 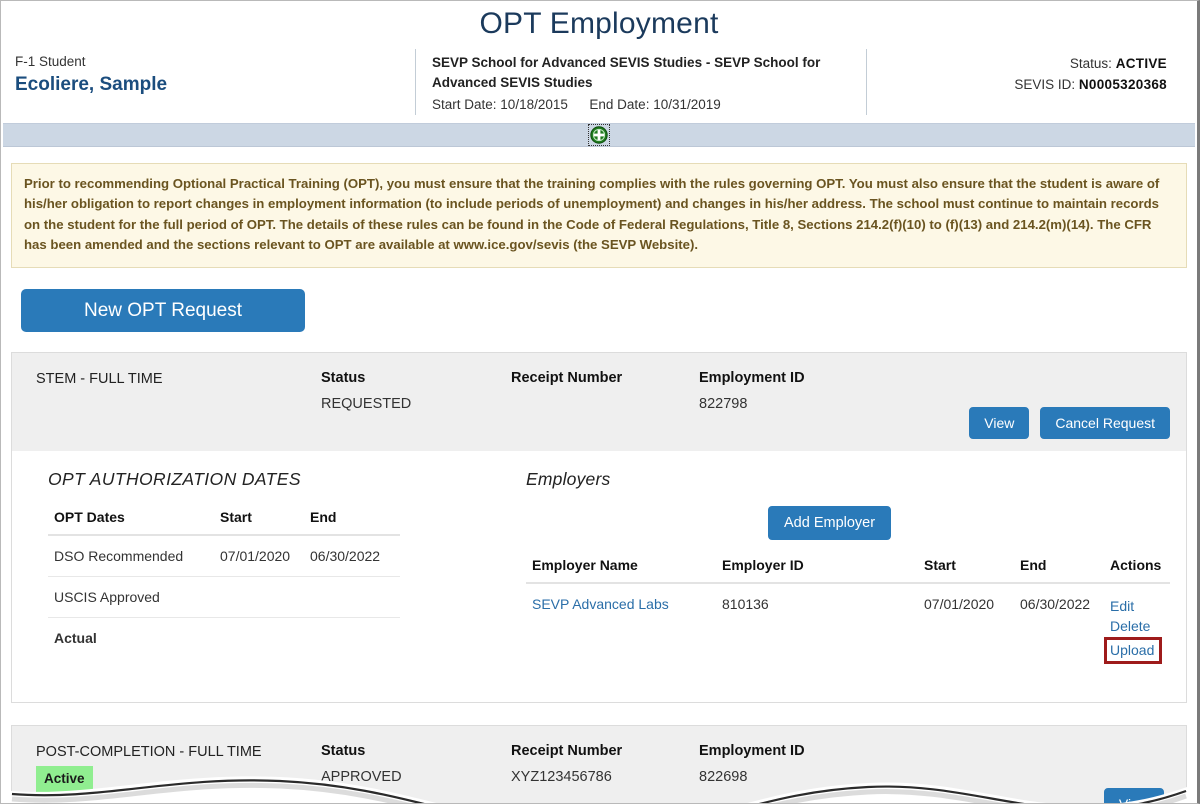 I want to click on status-line: Status: ACTIVE, so click(x=1017, y=63).